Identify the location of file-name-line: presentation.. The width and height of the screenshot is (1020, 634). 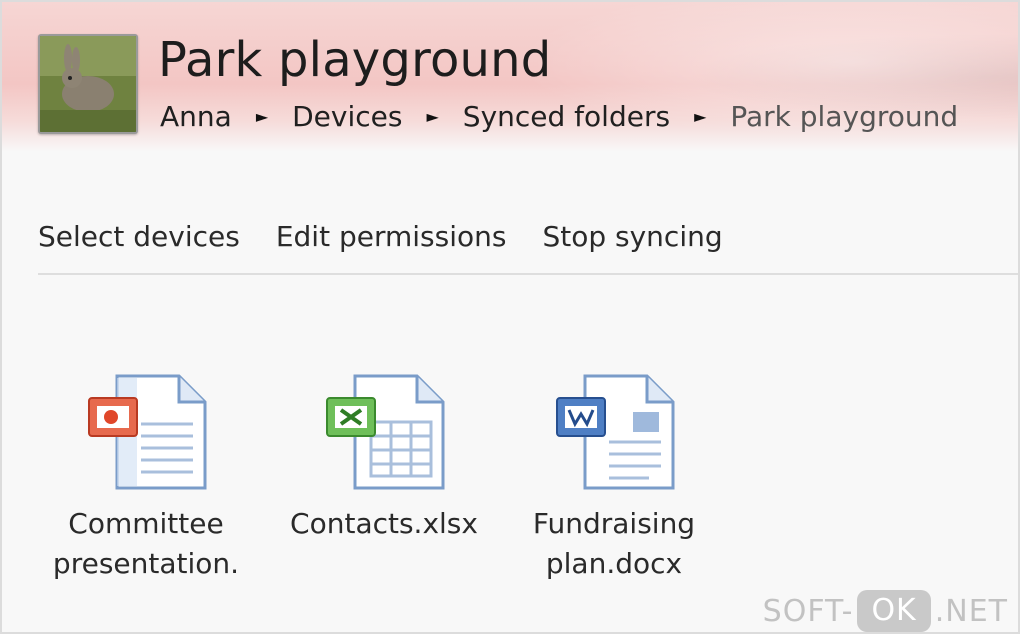
(146, 563).